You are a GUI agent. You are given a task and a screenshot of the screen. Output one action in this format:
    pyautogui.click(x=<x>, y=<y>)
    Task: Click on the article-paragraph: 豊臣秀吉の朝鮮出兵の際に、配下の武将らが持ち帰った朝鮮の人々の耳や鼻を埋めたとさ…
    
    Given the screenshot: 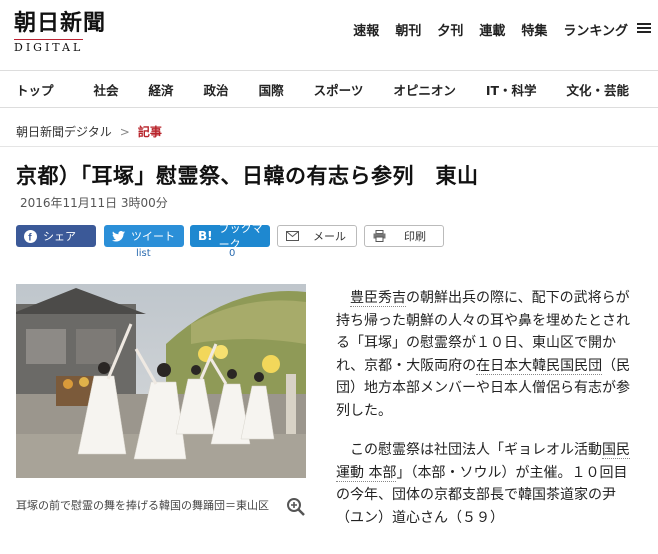 What is the action you would take?
    pyautogui.click(x=487, y=354)
    